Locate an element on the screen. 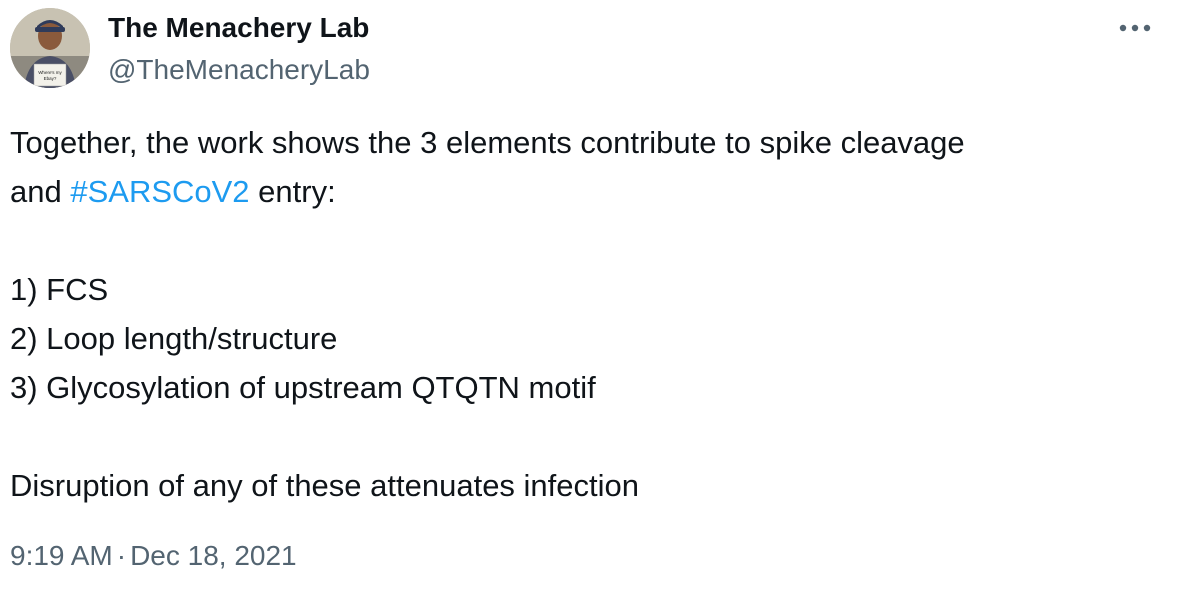 The image size is (1200, 602). tweet-date: Dec 18, 2021 is located at coordinates (213, 555).